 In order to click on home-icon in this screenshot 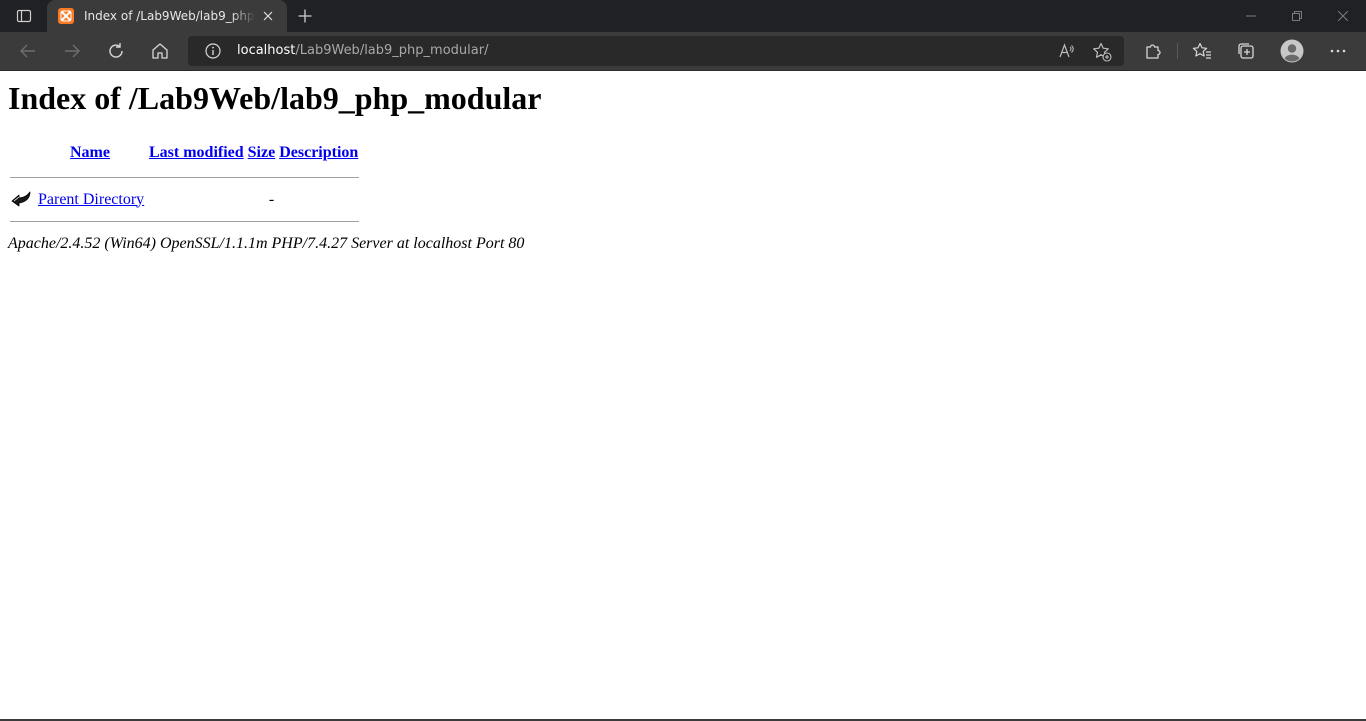, I will do `click(160, 51)`.